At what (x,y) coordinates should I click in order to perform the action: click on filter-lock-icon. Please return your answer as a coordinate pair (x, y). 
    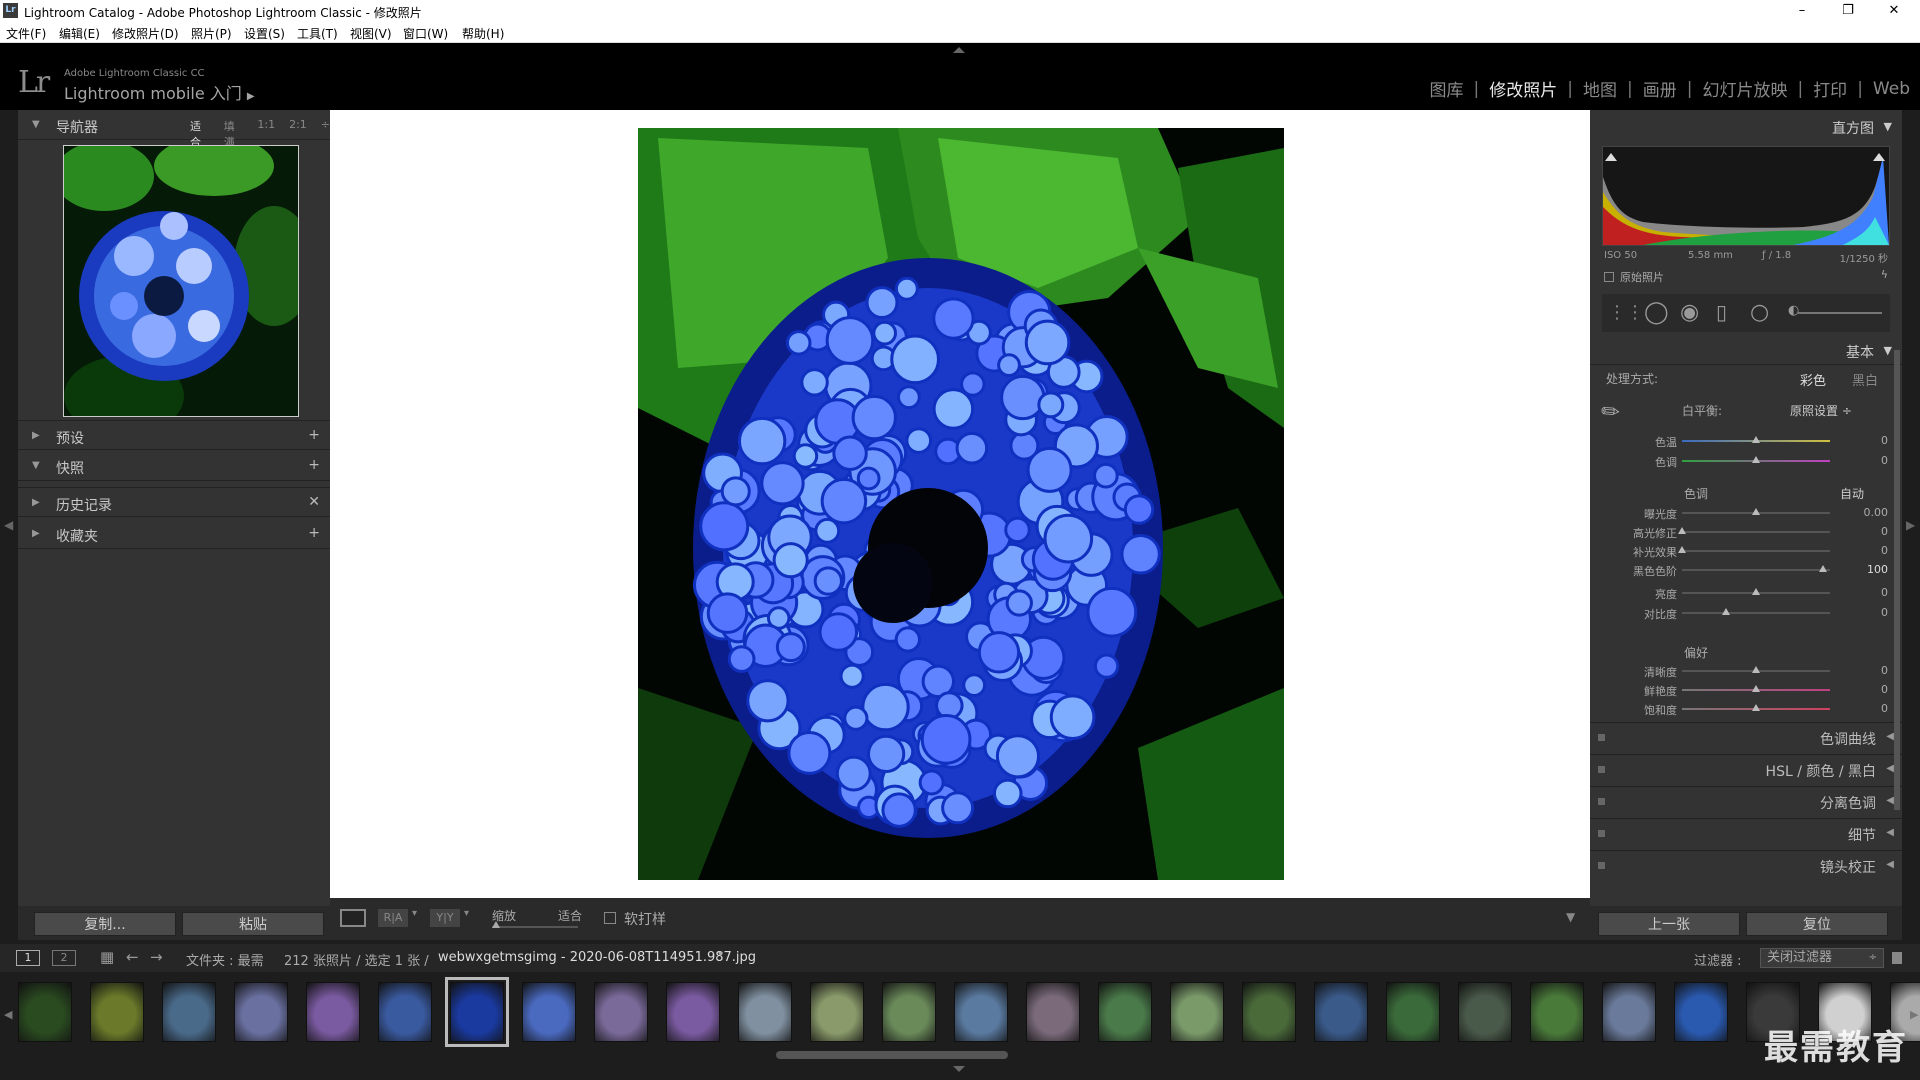
    Looking at the image, I should click on (1897, 958).